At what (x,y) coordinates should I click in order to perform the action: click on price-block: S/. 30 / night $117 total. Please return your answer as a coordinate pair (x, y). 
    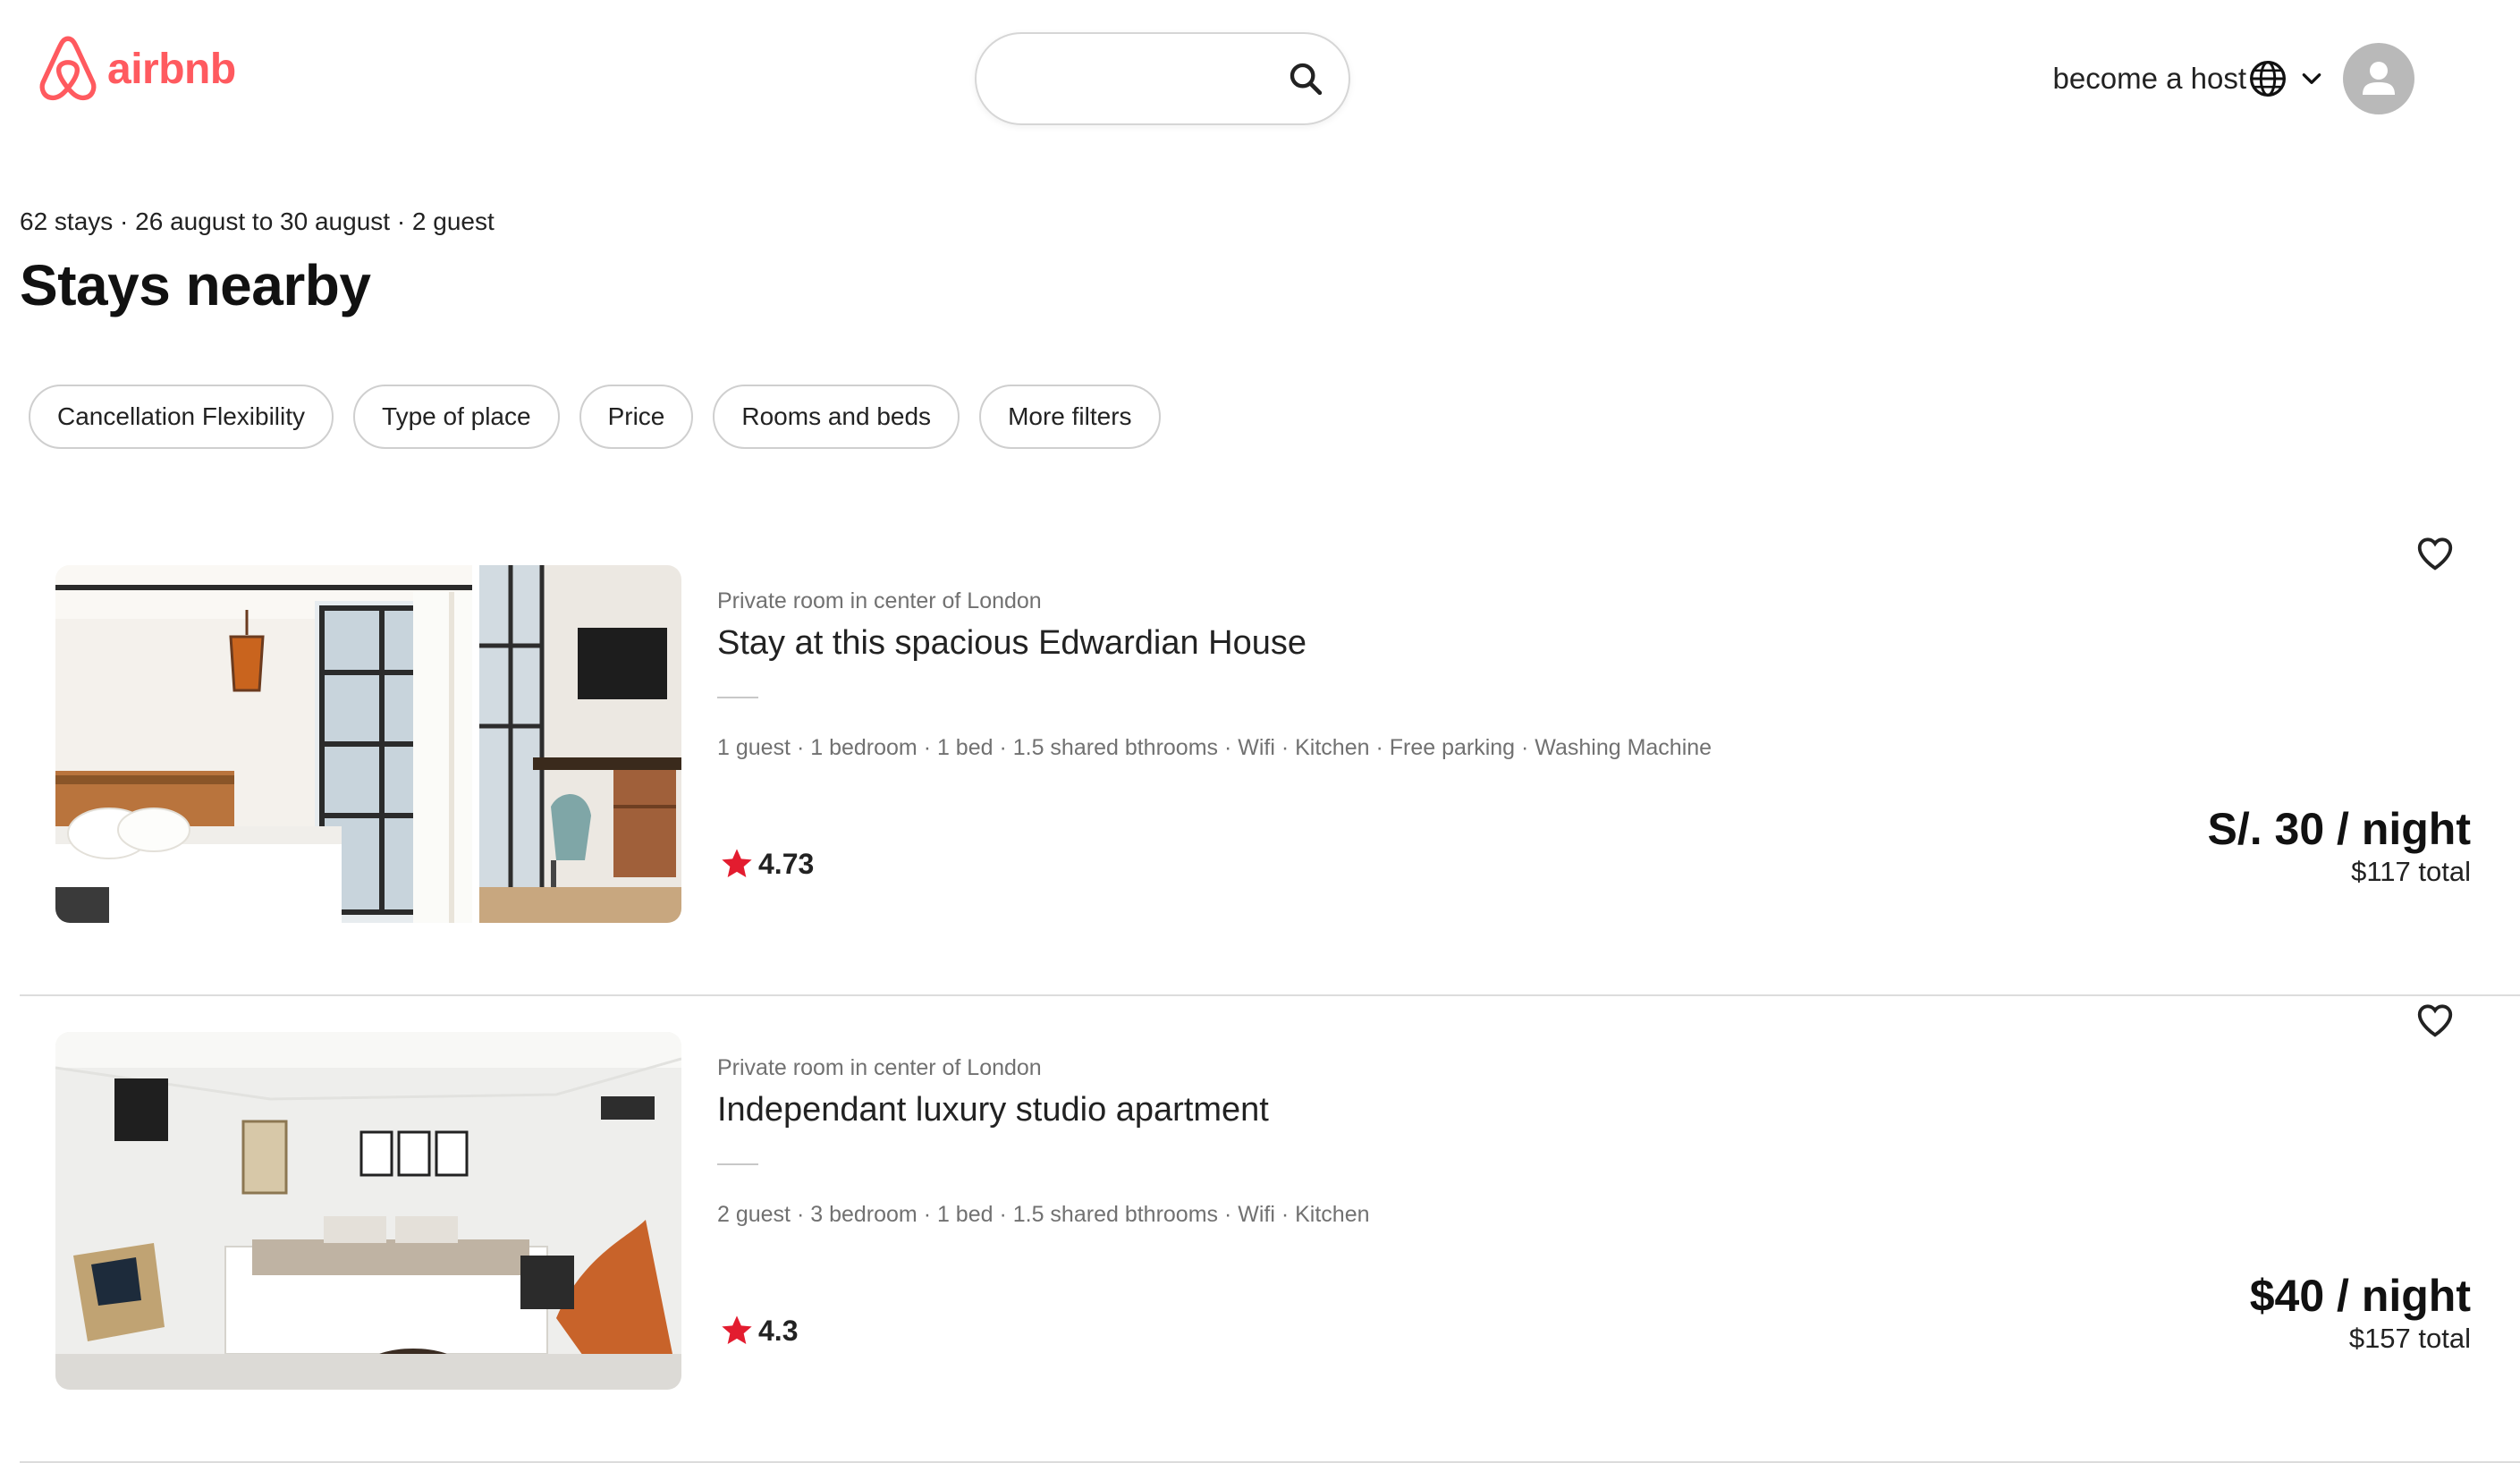
    Looking at the image, I should click on (2339, 846).